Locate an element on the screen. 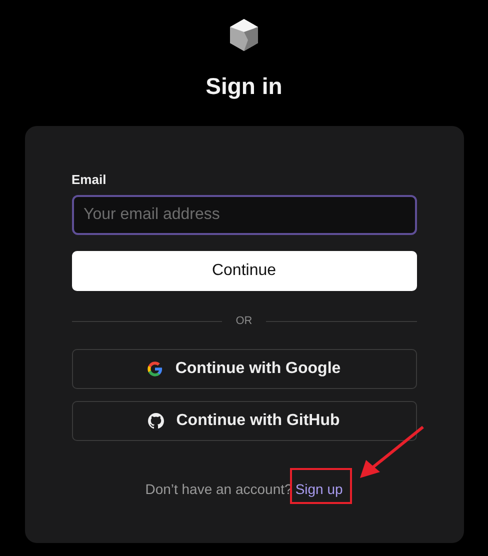 The image size is (488, 556). email-field: Your email address is located at coordinates (244, 215).